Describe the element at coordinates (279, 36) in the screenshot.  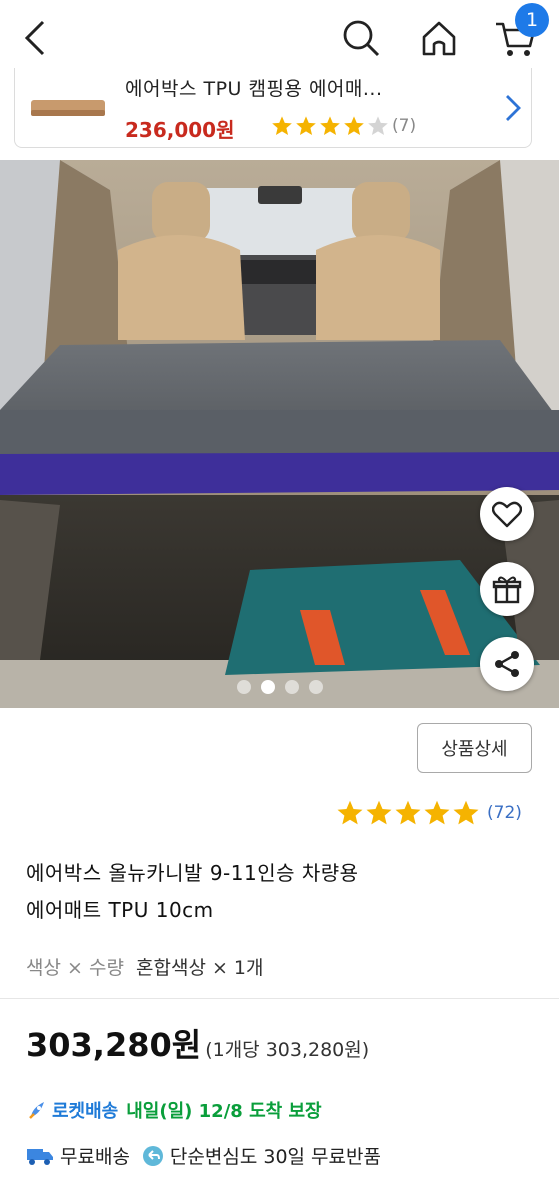
I see `top-navigation-bar: 1` at that location.